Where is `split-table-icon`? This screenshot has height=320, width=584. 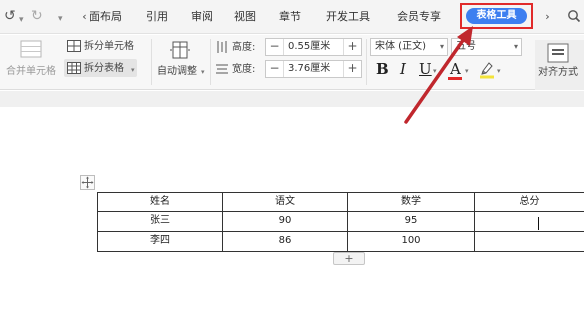
split-table-icon is located at coordinates (74, 68).